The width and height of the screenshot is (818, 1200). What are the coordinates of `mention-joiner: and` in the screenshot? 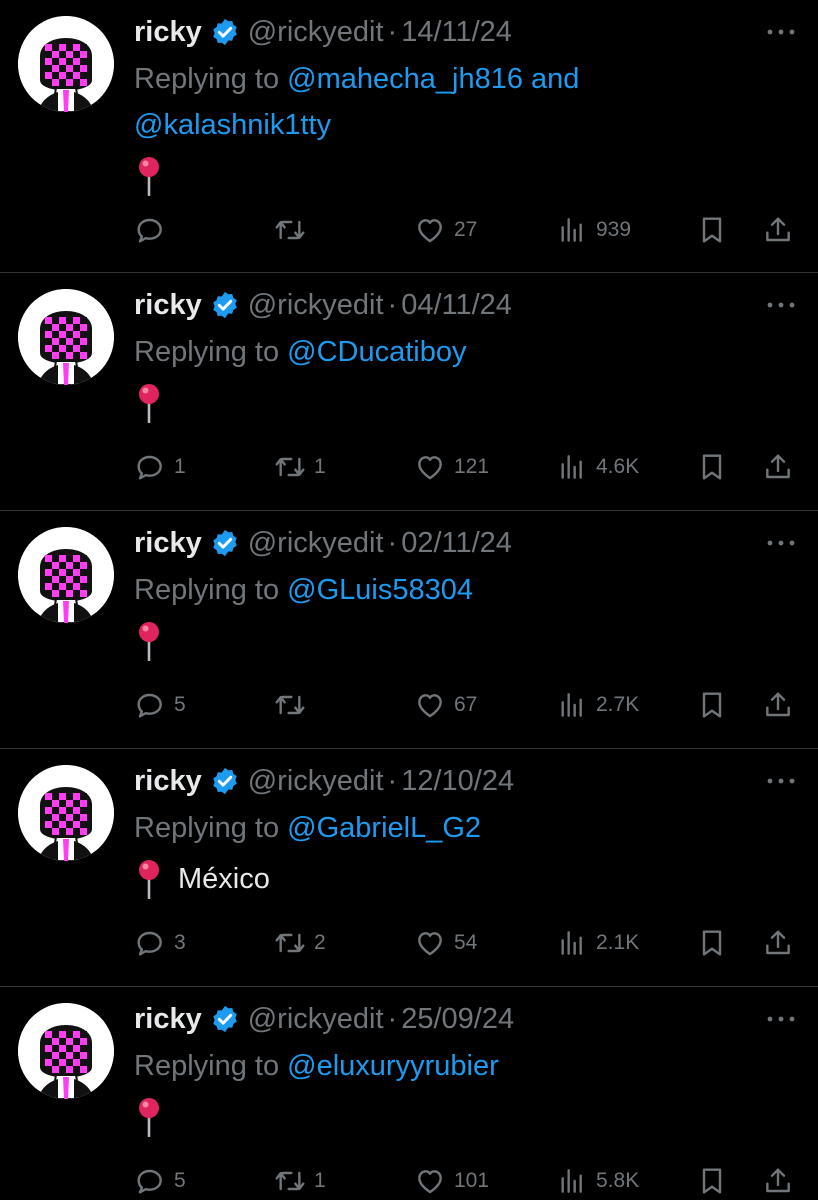 It's located at (551, 79).